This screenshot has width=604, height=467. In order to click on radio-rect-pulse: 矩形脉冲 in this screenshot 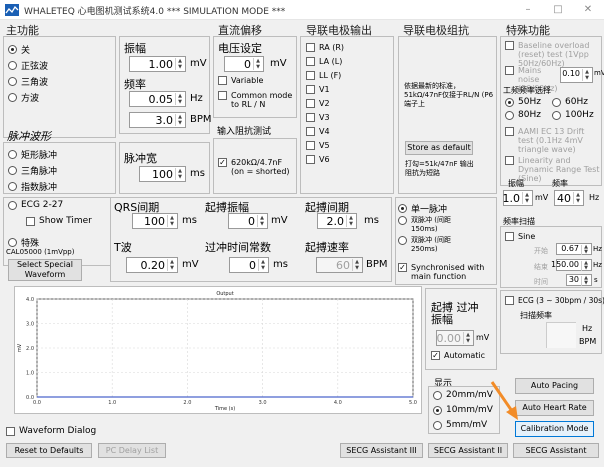, I will do `click(32, 154)`.